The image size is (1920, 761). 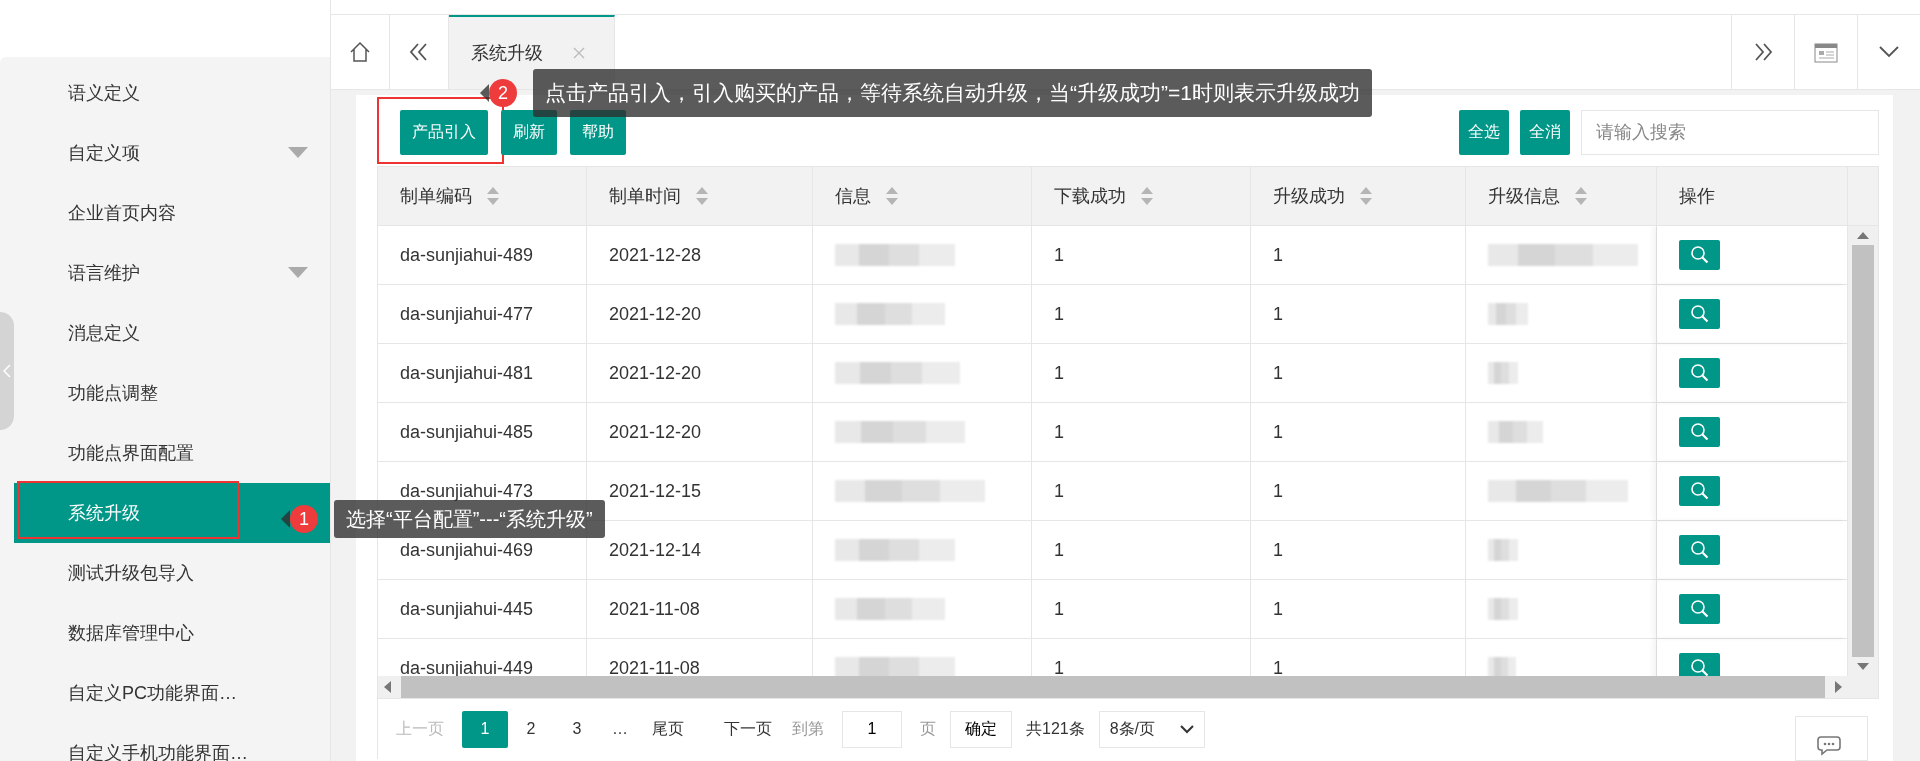 What do you see at coordinates (1128, 687) in the screenshot?
I see `horizontal-scrollbar` at bounding box center [1128, 687].